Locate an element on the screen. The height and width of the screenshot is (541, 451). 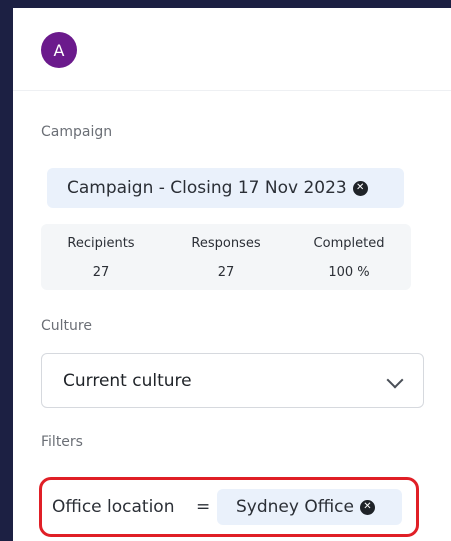
stat-responses: Responses 27 is located at coordinates (226, 258).